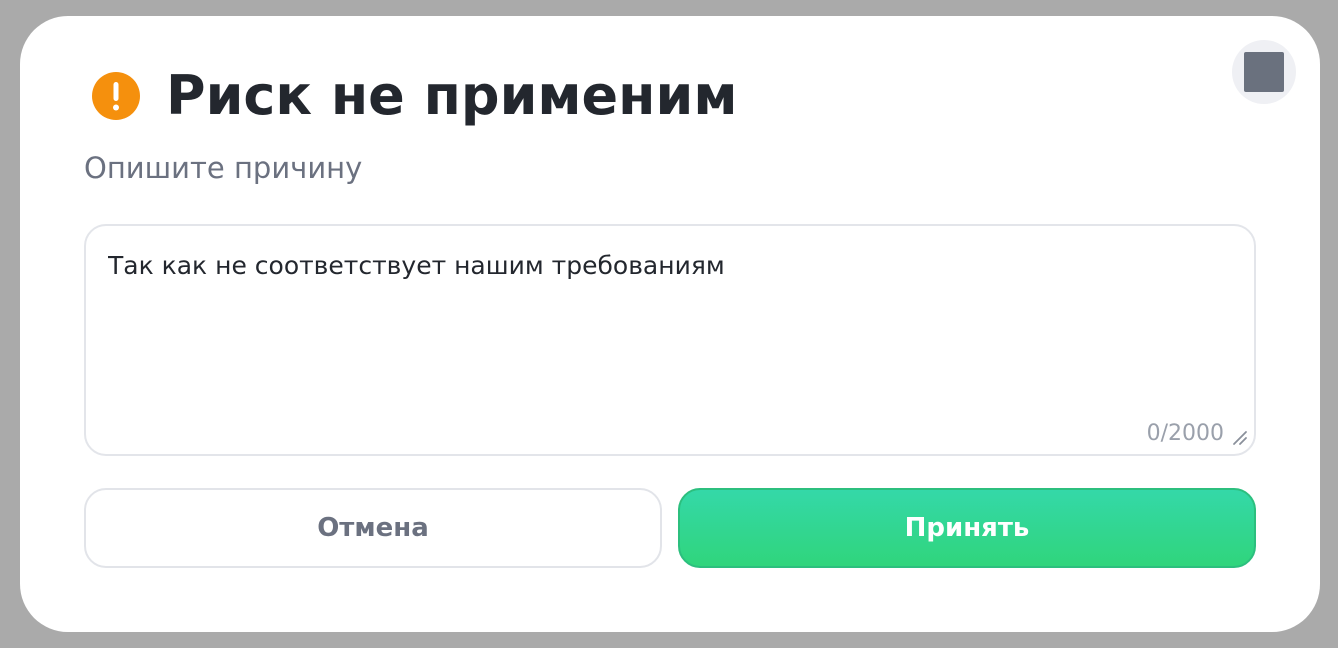 Image resolution: width=1338 pixels, height=648 pixels. What do you see at coordinates (223, 168) in the screenshot?
I see `dialog-subtitle: Опишите причину` at bounding box center [223, 168].